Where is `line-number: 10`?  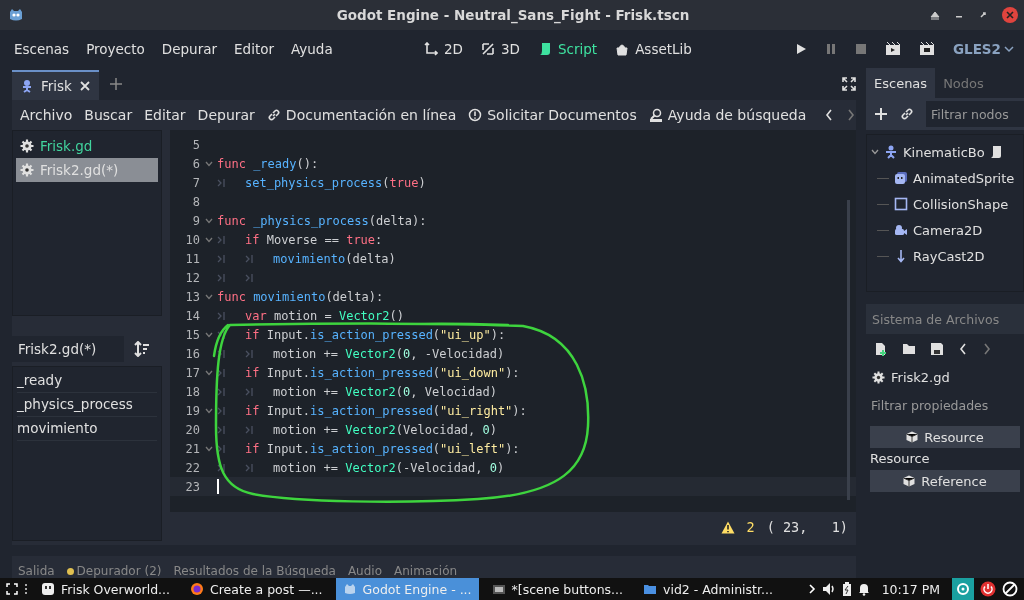
line-number: 10 is located at coordinates (192, 239).